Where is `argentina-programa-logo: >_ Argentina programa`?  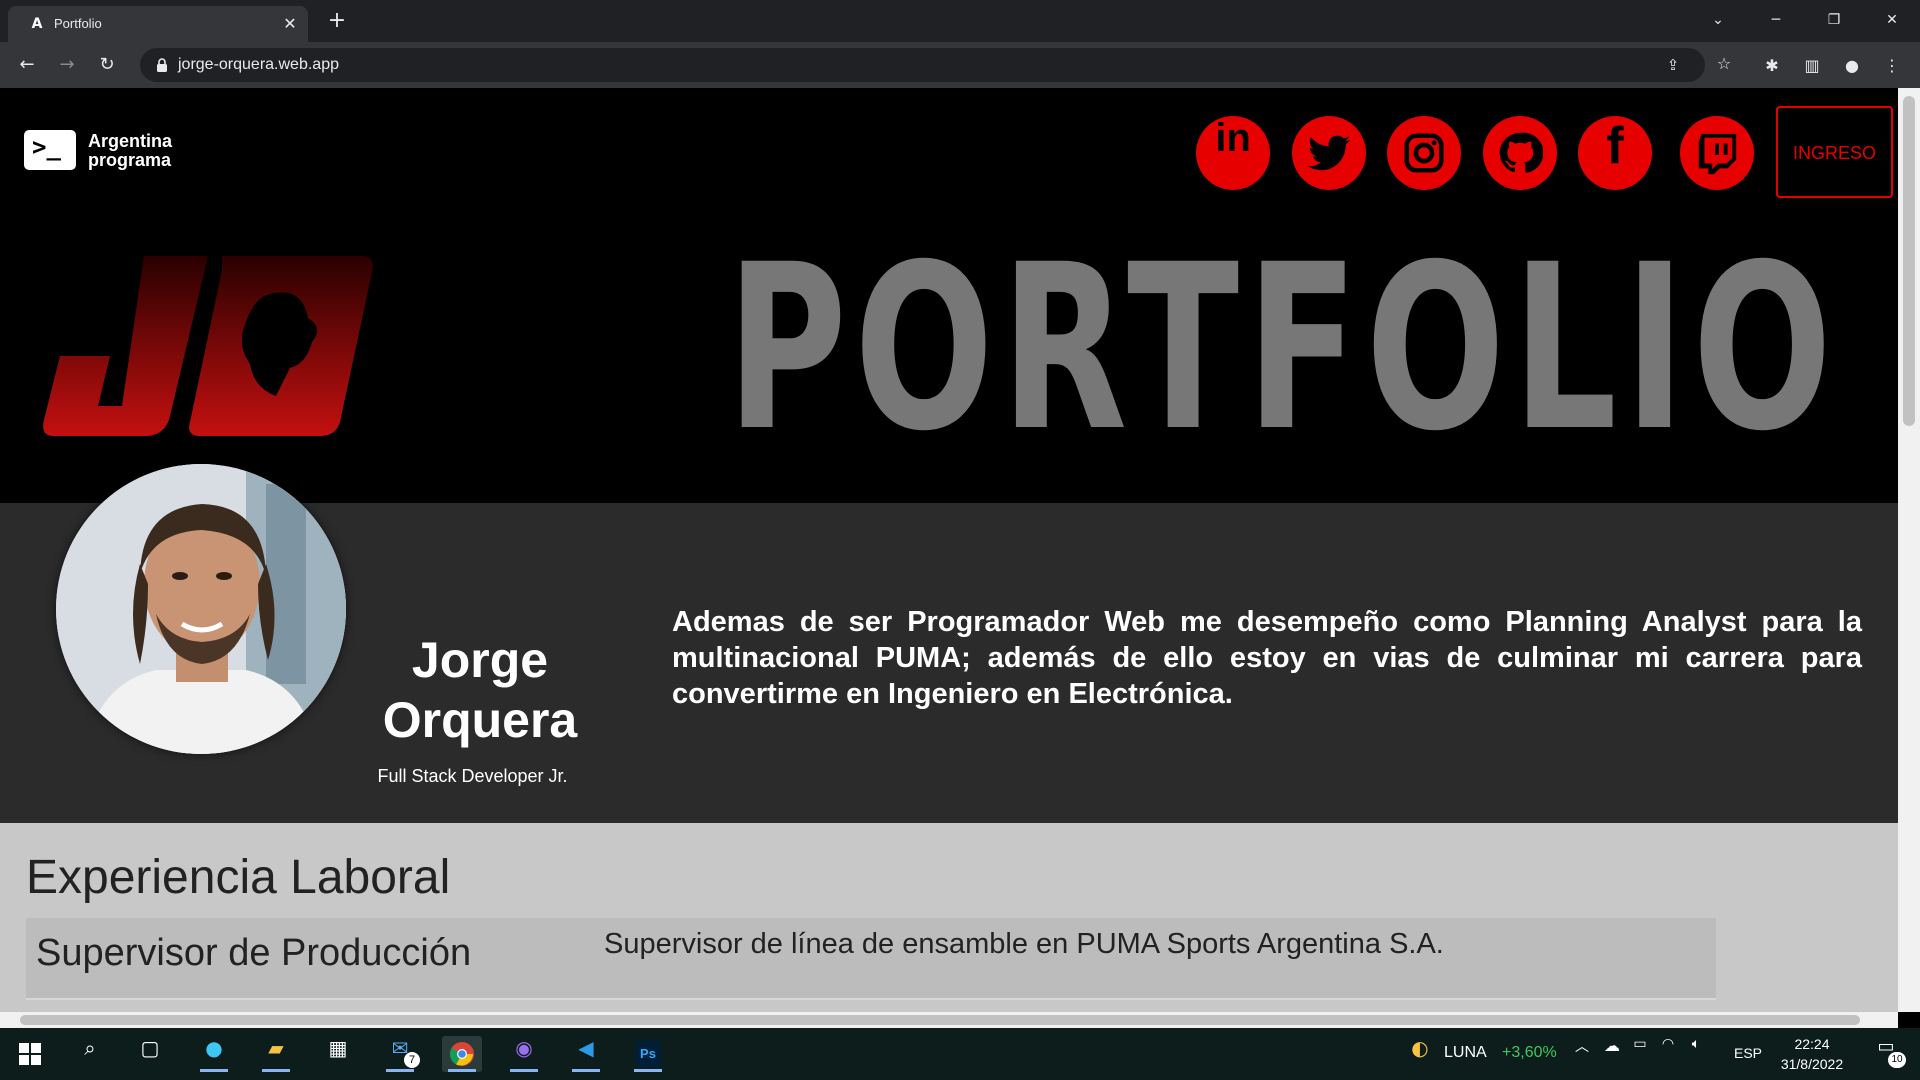
argentina-programa-logo: >_ Argentina programa is located at coordinates (98, 150).